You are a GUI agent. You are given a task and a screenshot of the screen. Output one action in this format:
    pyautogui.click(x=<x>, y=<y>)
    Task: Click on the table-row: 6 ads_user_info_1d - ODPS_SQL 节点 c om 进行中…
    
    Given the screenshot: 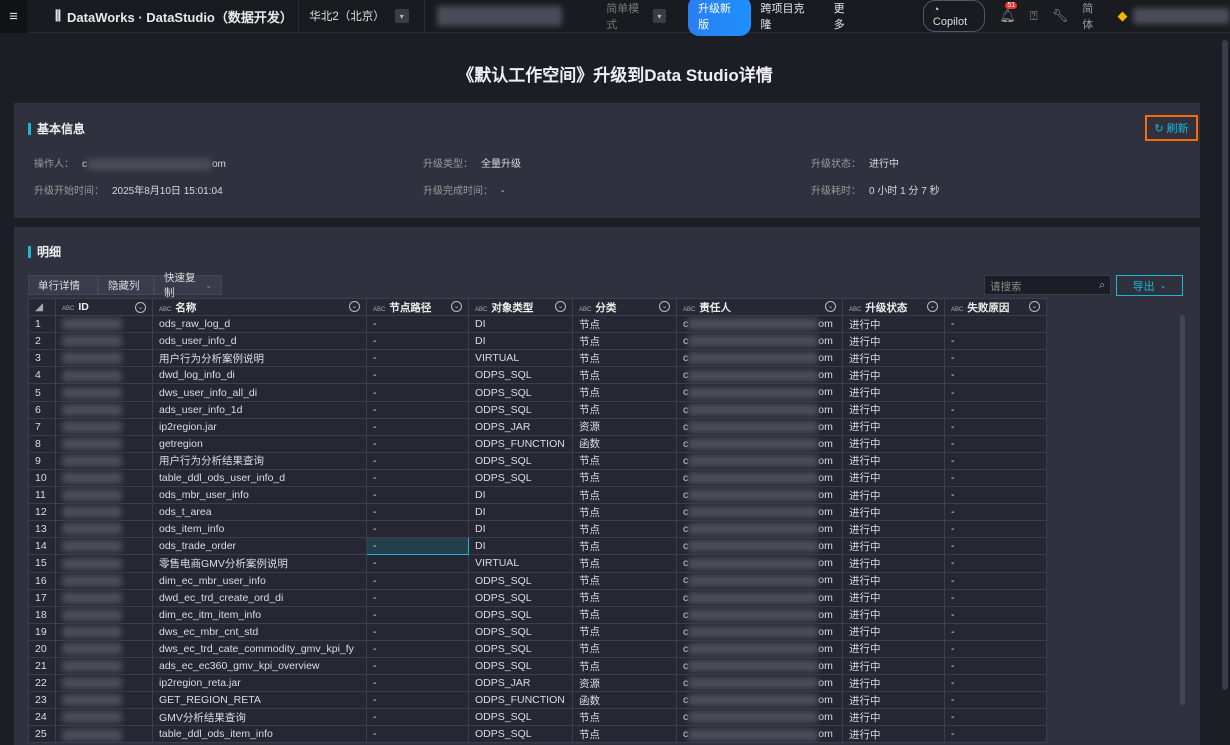 What is the action you would take?
    pyautogui.click(x=537, y=409)
    